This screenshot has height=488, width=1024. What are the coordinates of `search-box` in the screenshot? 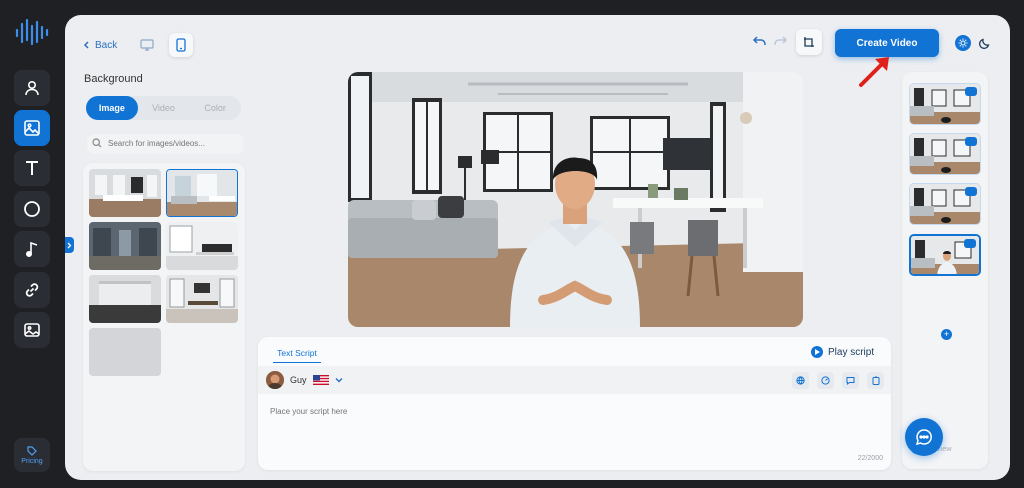 It's located at (165, 143).